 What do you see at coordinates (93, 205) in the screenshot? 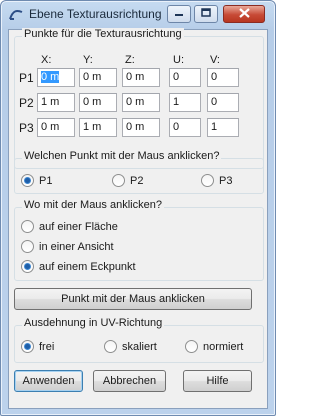
I see `click-where-legend: Wo mit der Maus anklicken?` at bounding box center [93, 205].